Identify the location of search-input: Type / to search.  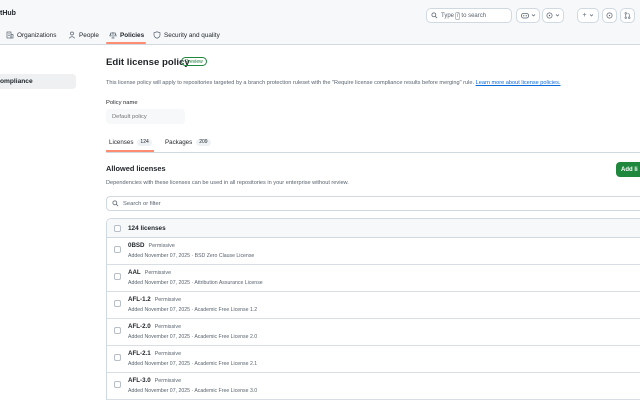
(469, 15).